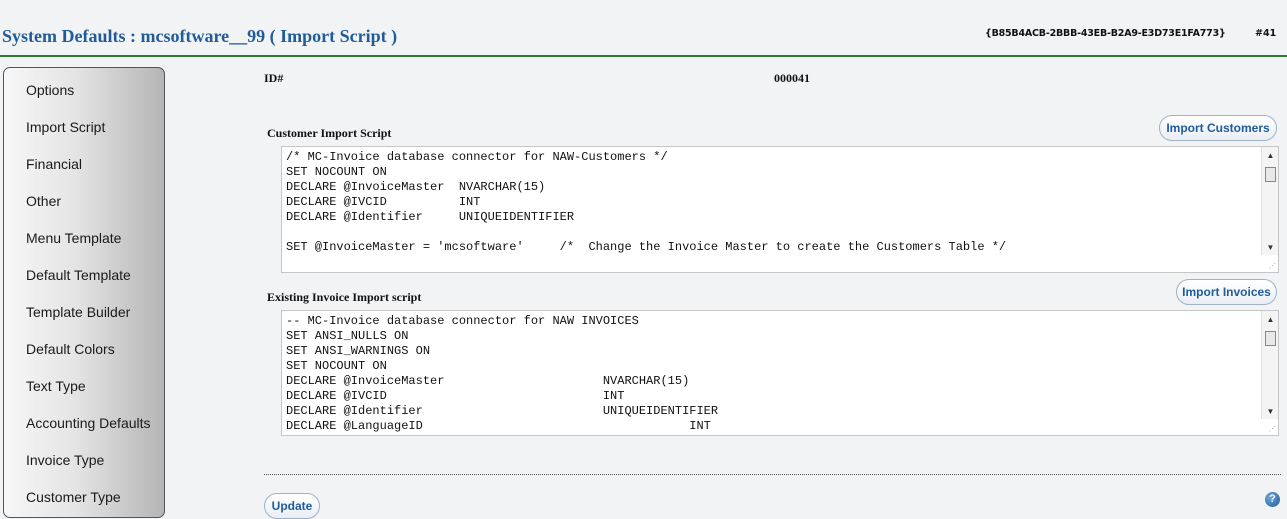 The height and width of the screenshot is (519, 1287). Describe the element at coordinates (56, 386) in the screenshot. I see `sidebar-item-text-type: Text Type` at that location.